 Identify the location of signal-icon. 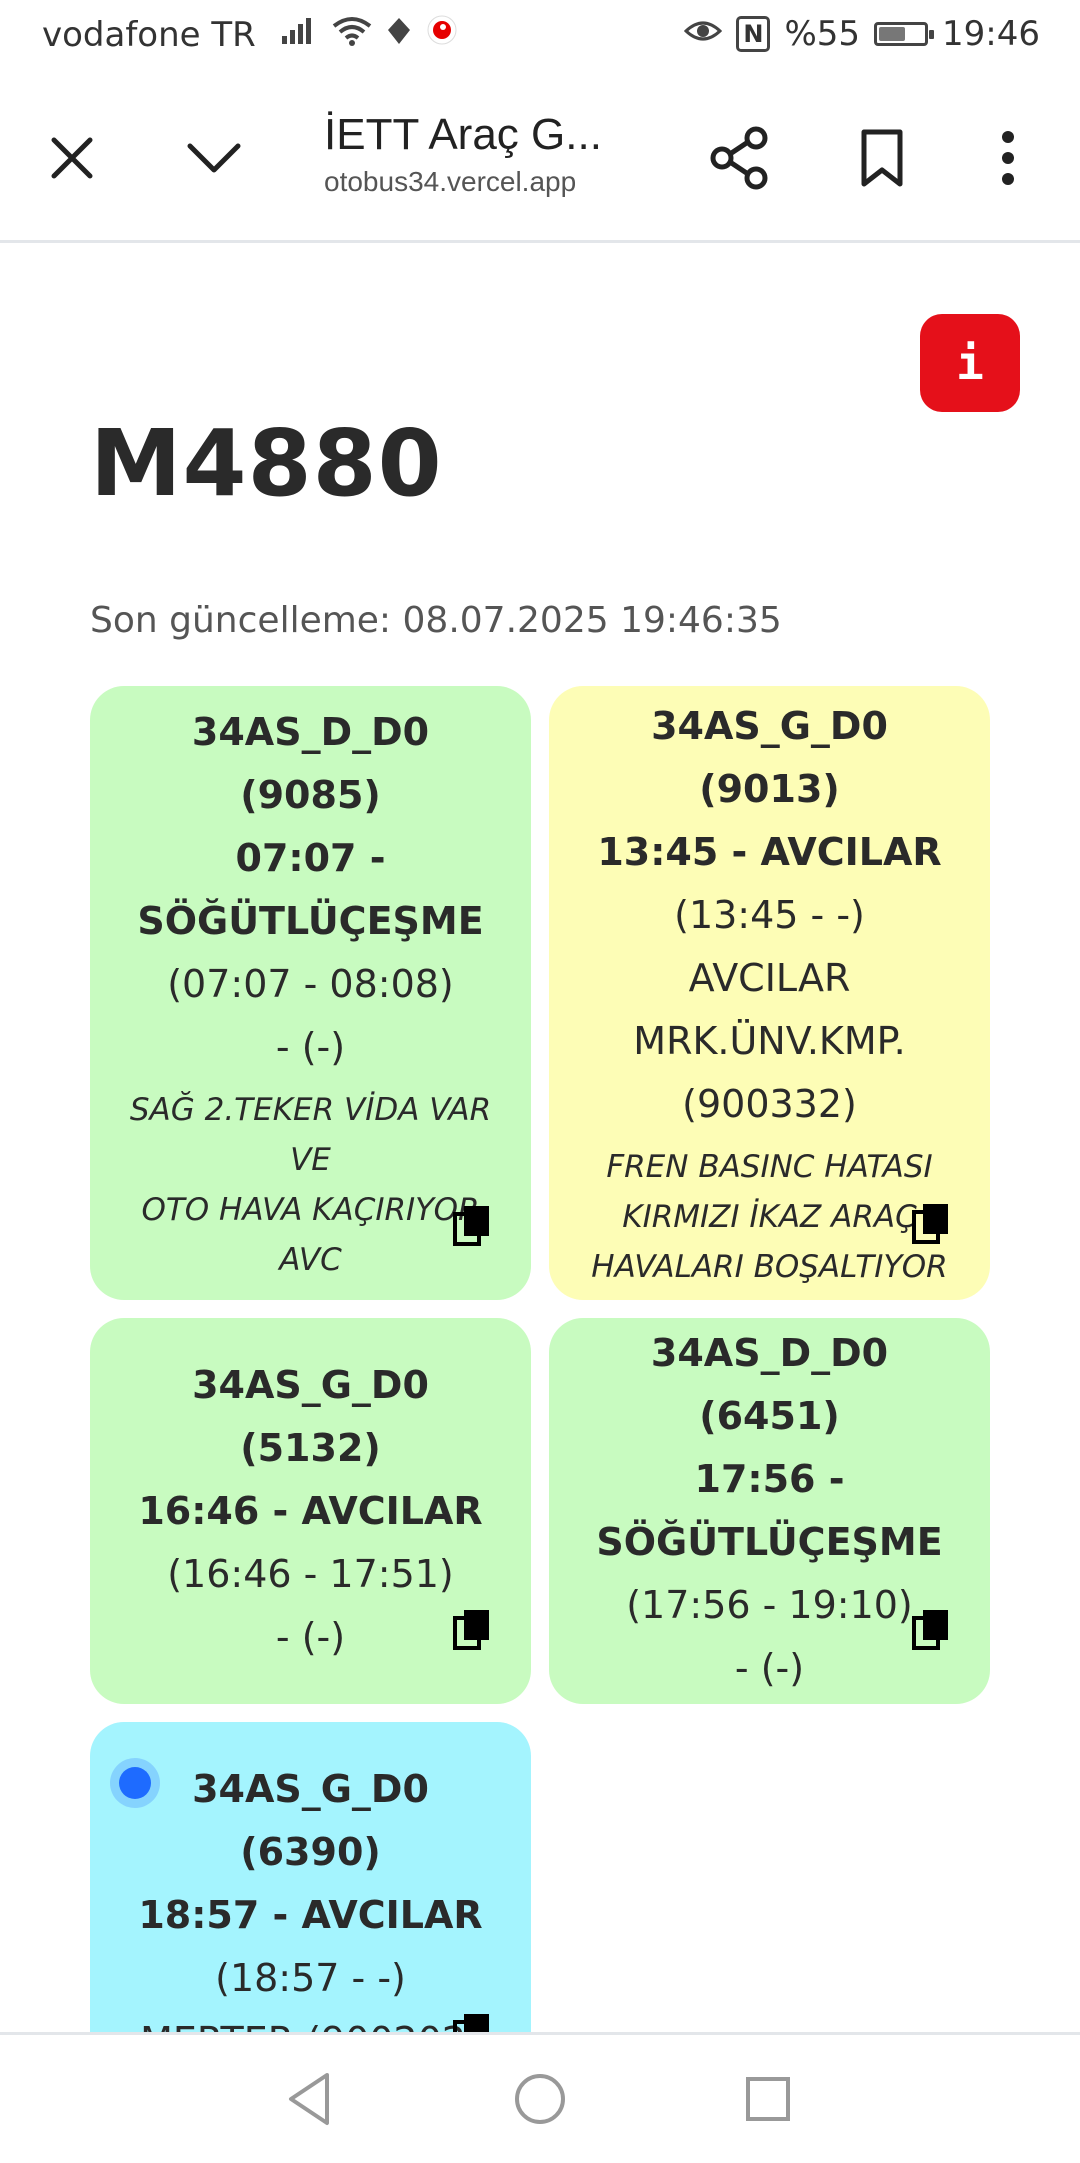
(300, 35).